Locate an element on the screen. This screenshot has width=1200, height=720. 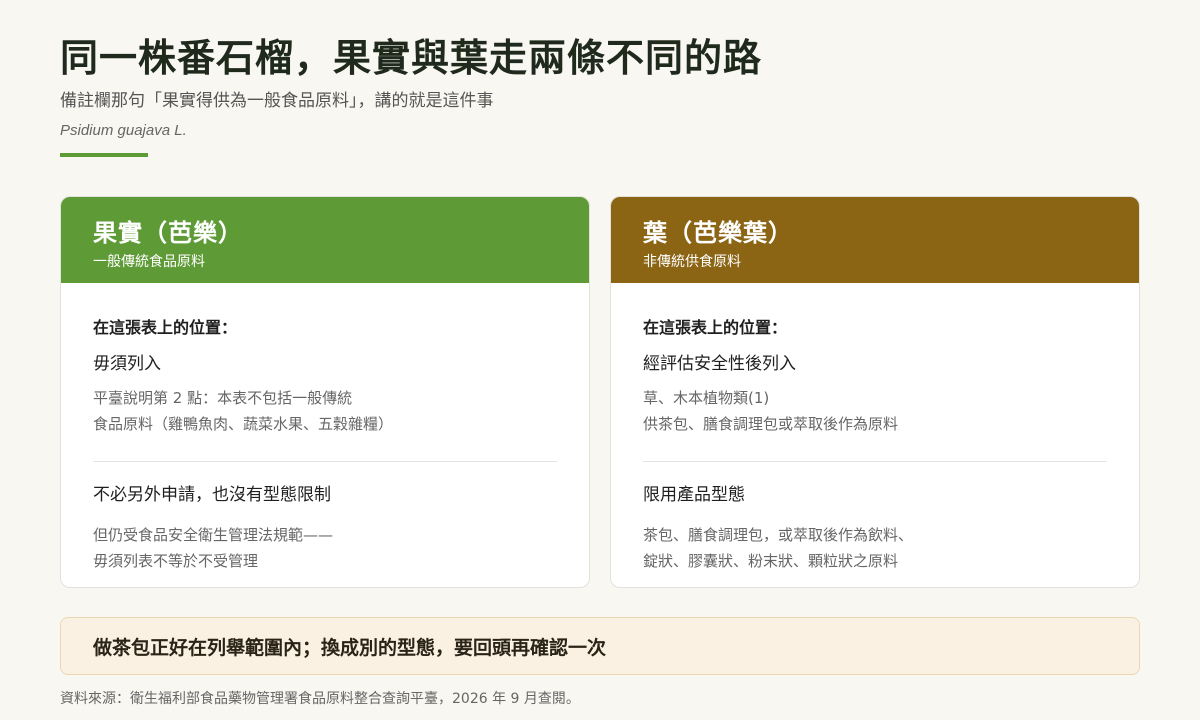
leaf-point-note-line: 錠狀、膠囊狀、粉末狀、顆粒狀之原料 is located at coordinates (771, 561).